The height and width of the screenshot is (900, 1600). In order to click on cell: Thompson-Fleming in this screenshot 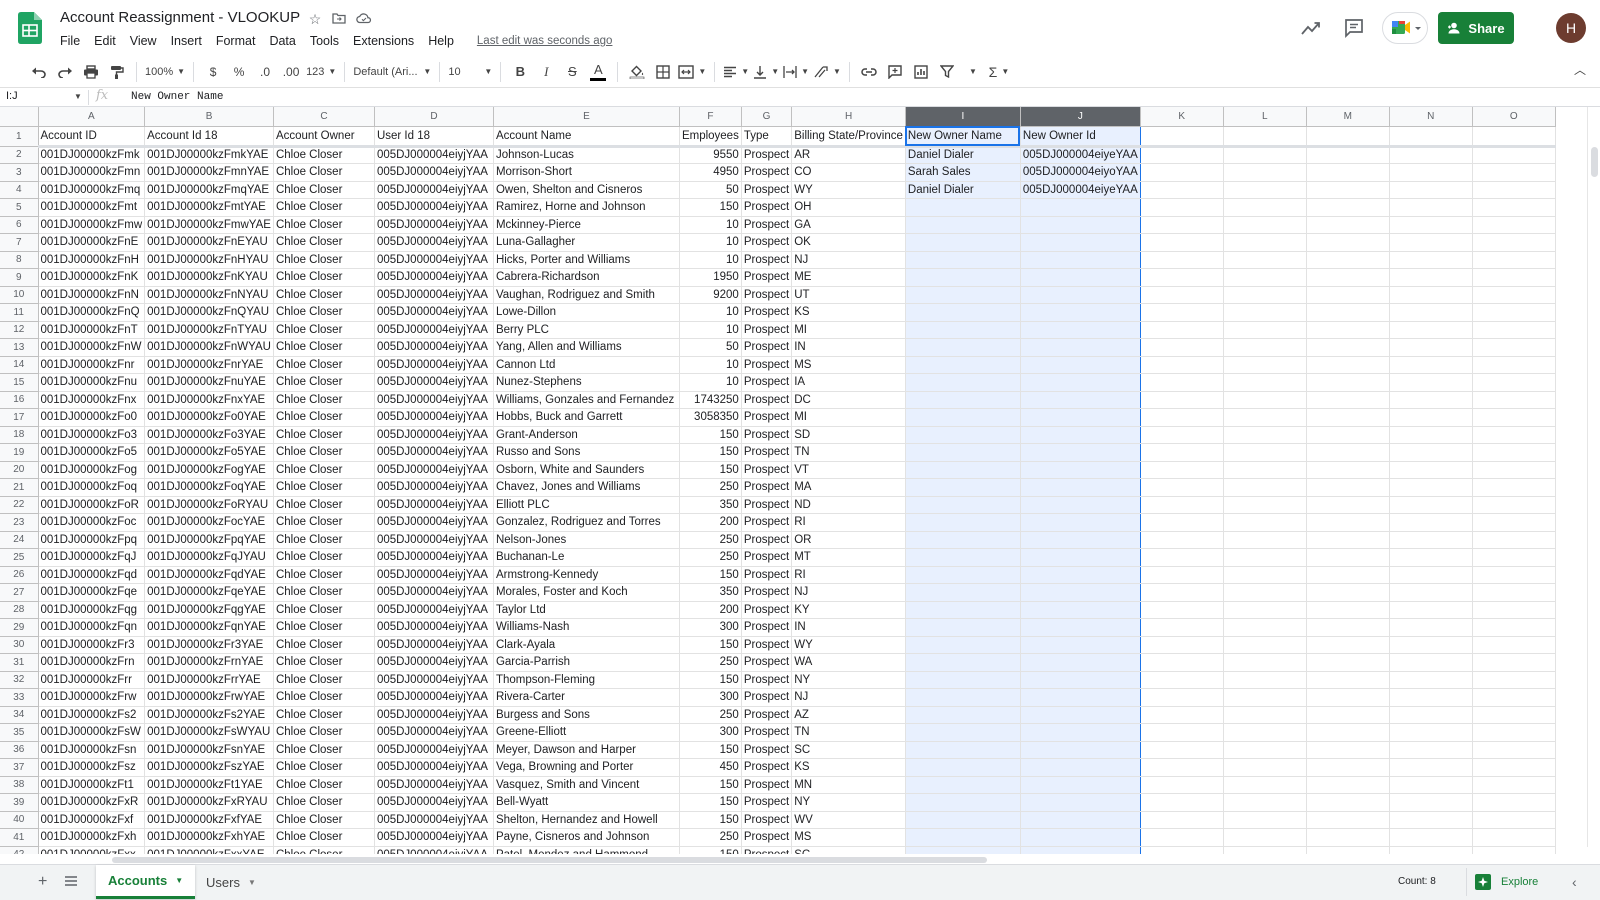, I will do `click(586, 680)`.